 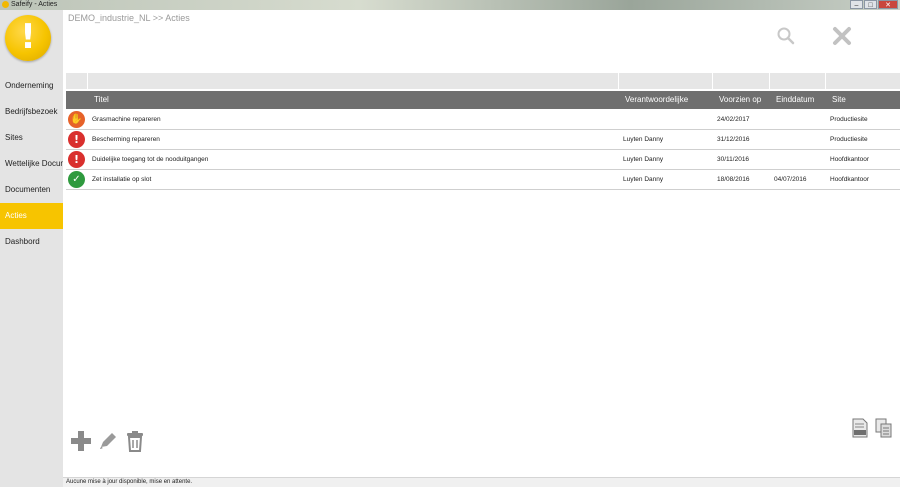 What do you see at coordinates (870, 4) in the screenshot?
I see `maximize-button: □` at bounding box center [870, 4].